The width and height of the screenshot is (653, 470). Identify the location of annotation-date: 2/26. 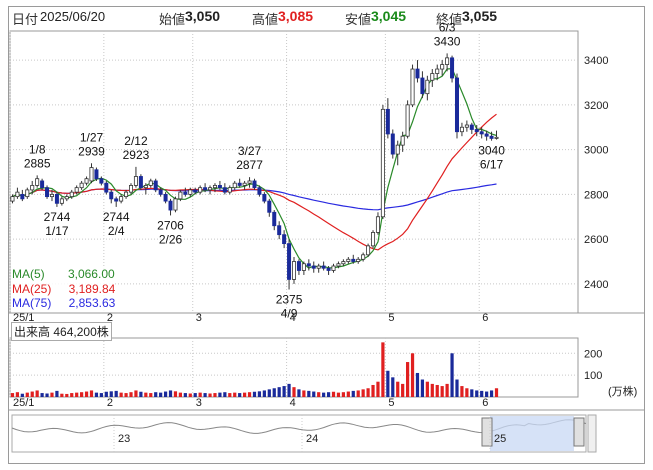
(171, 239).